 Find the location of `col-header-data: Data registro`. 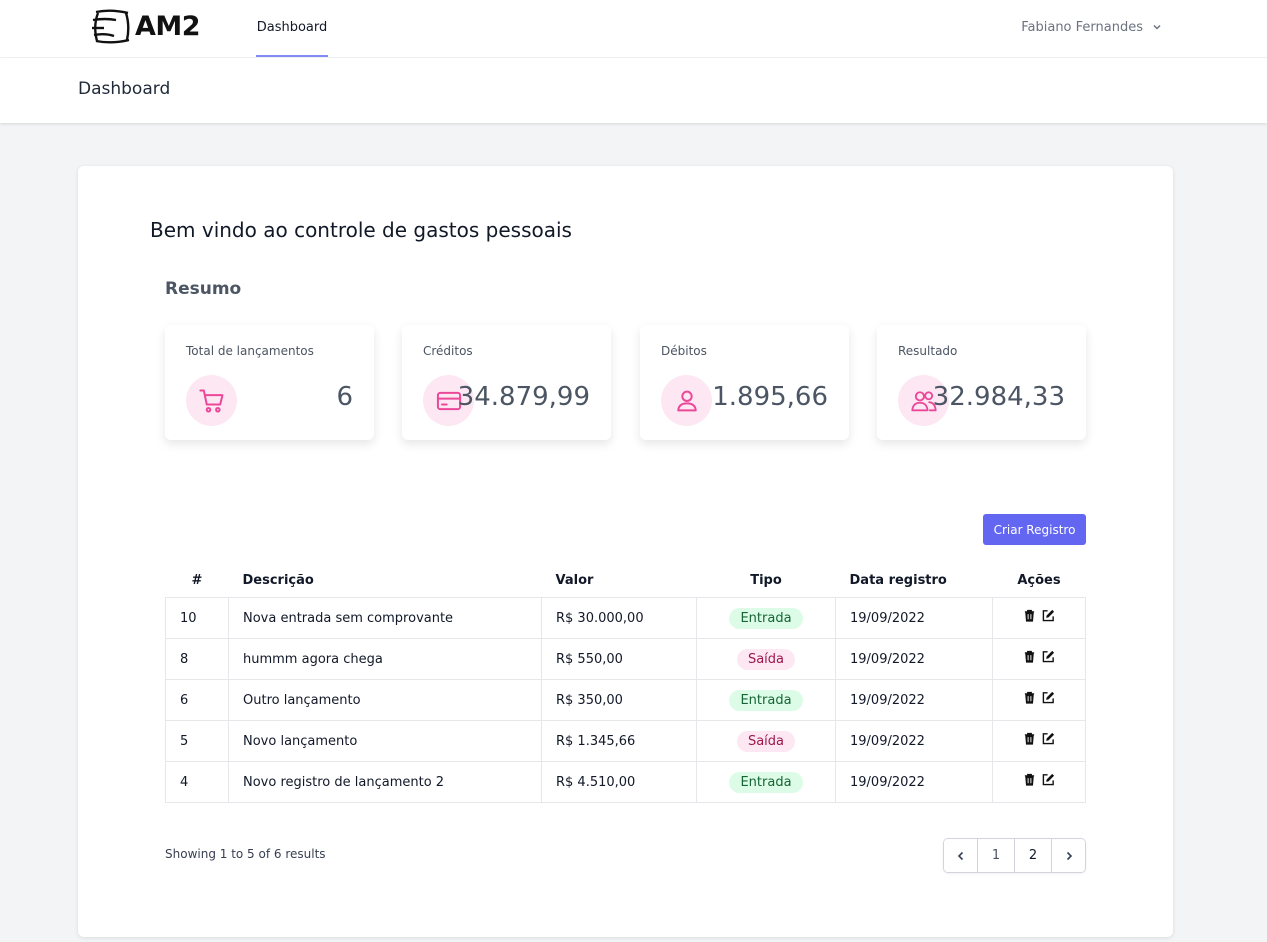

col-header-data: Data registro is located at coordinates (898, 580).